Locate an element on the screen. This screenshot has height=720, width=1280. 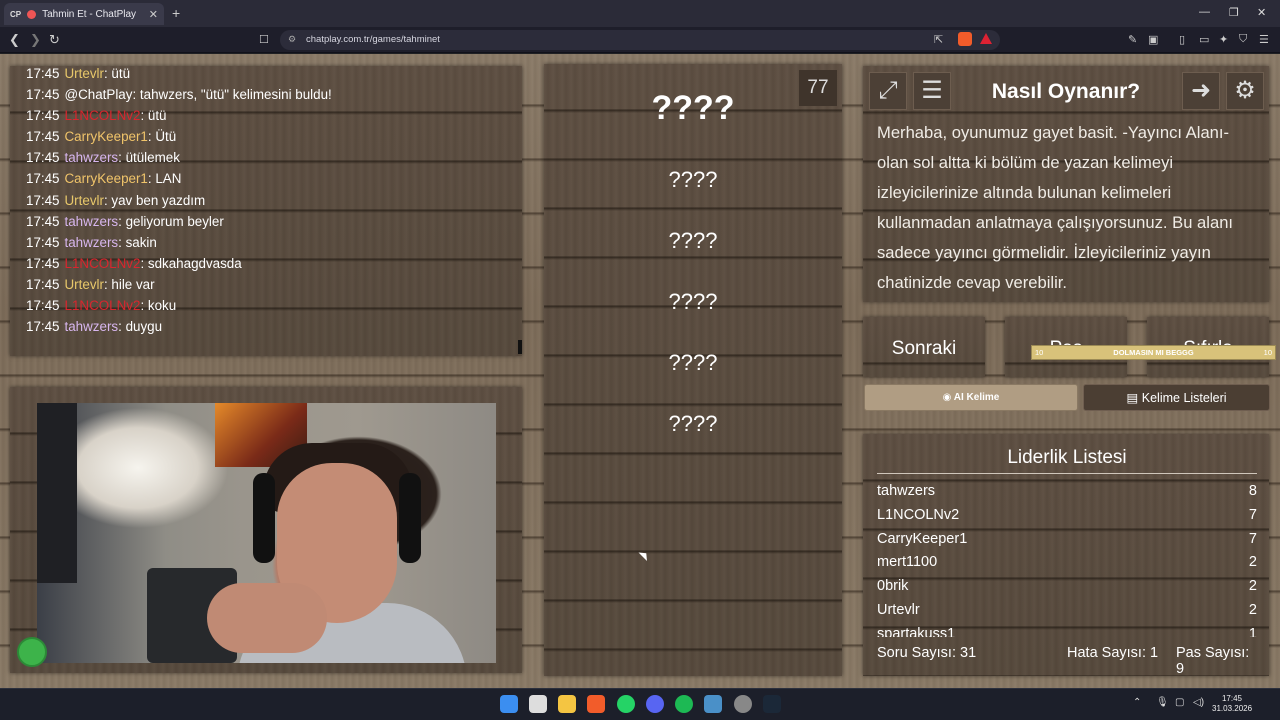
chat-text: duygu is located at coordinates (144, 327).